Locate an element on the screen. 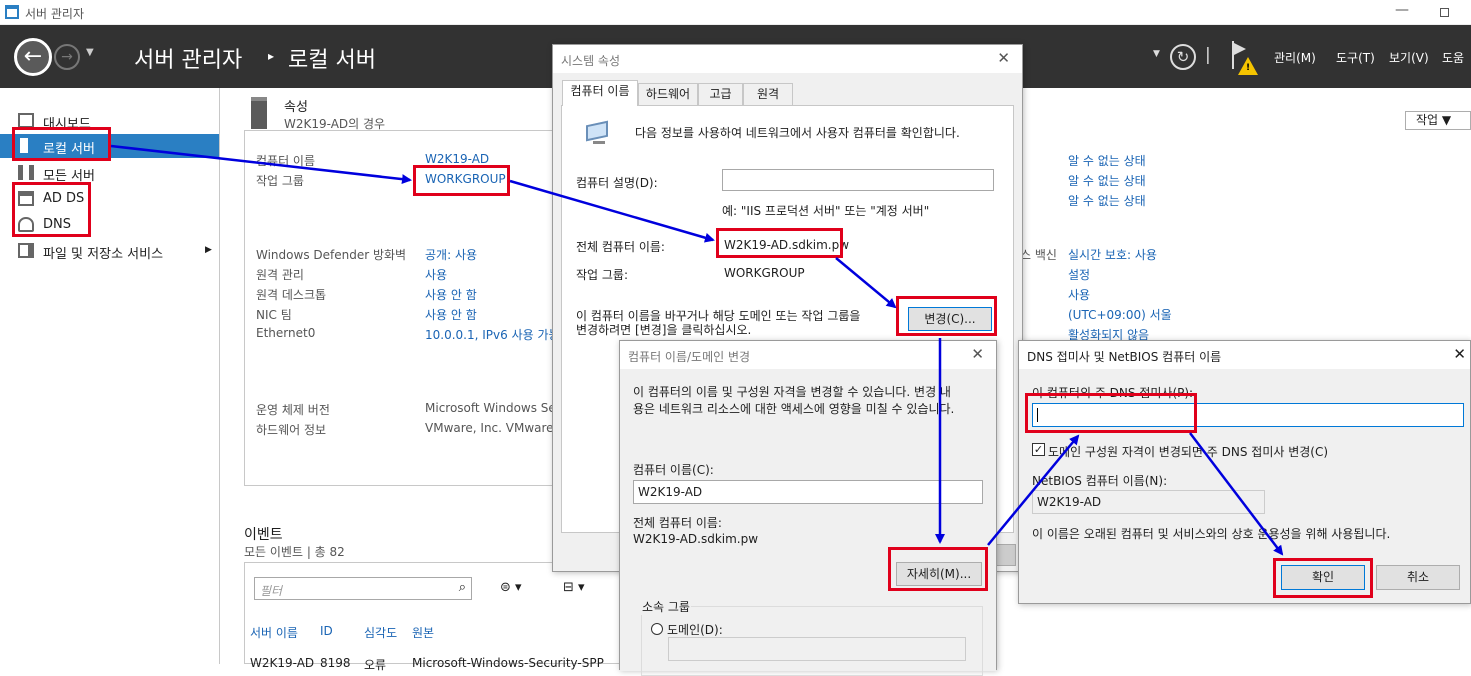 This screenshot has height=676, width=1471. dialog-titlebar: 컴퓨터 이름/도메인 변경 ✕ is located at coordinates (808, 355).